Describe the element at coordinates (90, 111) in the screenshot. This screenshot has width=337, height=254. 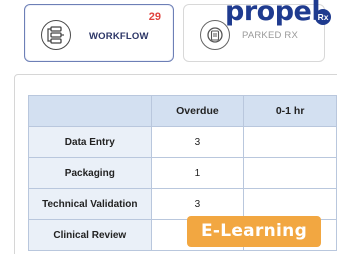
I see `table-corner-cell` at that location.